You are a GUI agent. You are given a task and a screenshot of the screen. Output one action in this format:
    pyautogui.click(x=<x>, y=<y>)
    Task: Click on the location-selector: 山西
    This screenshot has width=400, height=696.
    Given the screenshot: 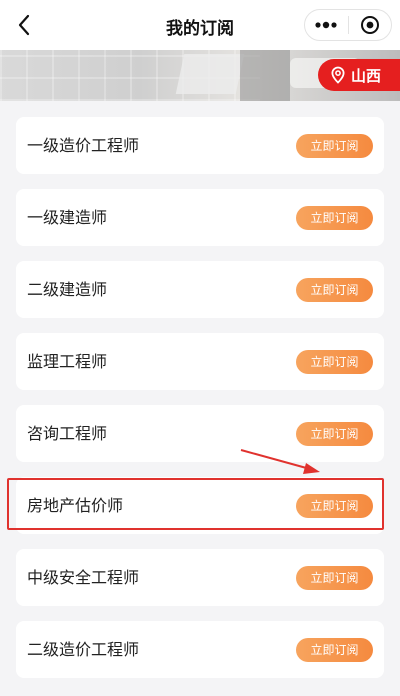 What is the action you would take?
    pyautogui.click(x=359, y=75)
    